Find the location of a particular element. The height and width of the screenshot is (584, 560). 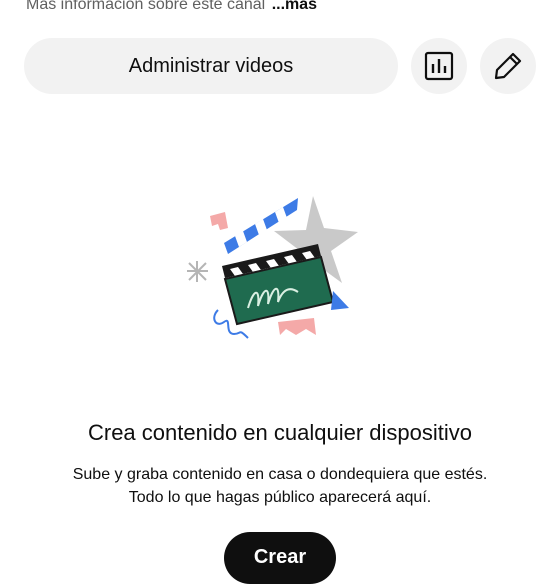

manage-videos-label: Administrar videos is located at coordinates (211, 65).